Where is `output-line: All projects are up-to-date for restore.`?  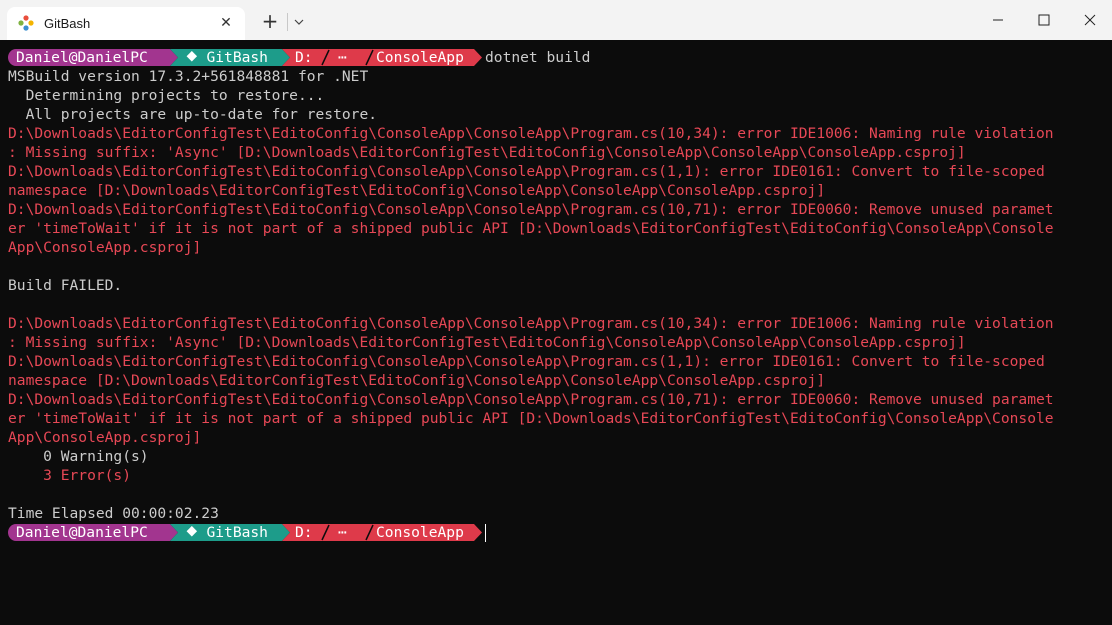
output-line: All projects are up-to-date for restore. is located at coordinates (193, 114).